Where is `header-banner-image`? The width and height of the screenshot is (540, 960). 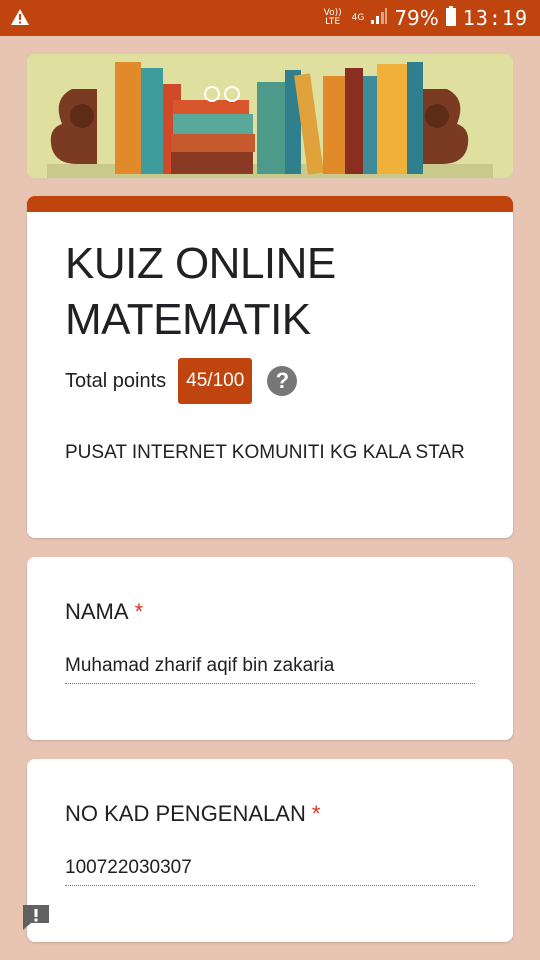 header-banner-image is located at coordinates (270, 116).